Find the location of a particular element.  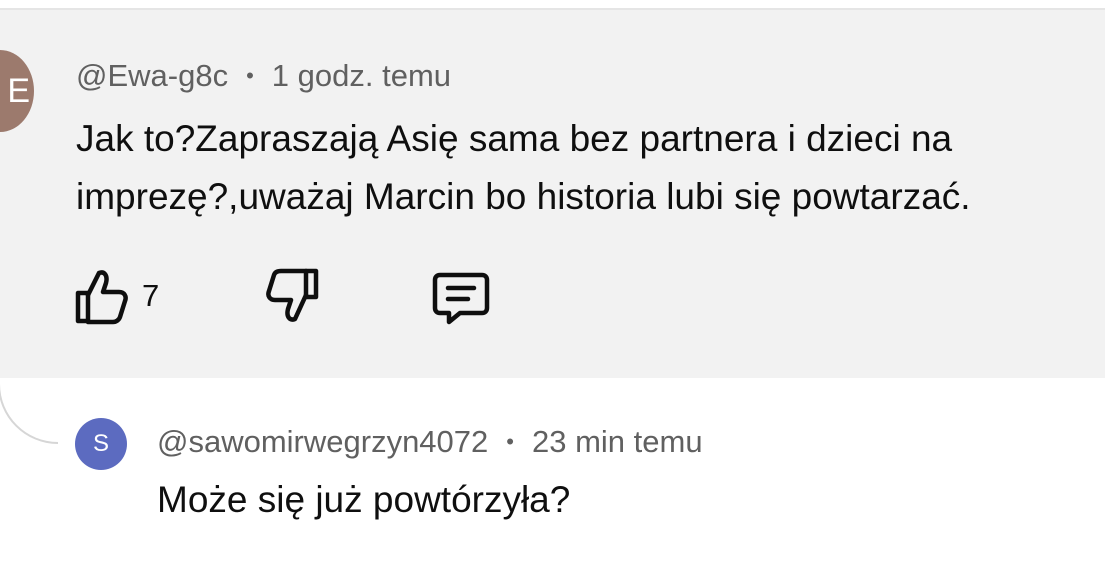

reply-comment-icon is located at coordinates (461, 296).